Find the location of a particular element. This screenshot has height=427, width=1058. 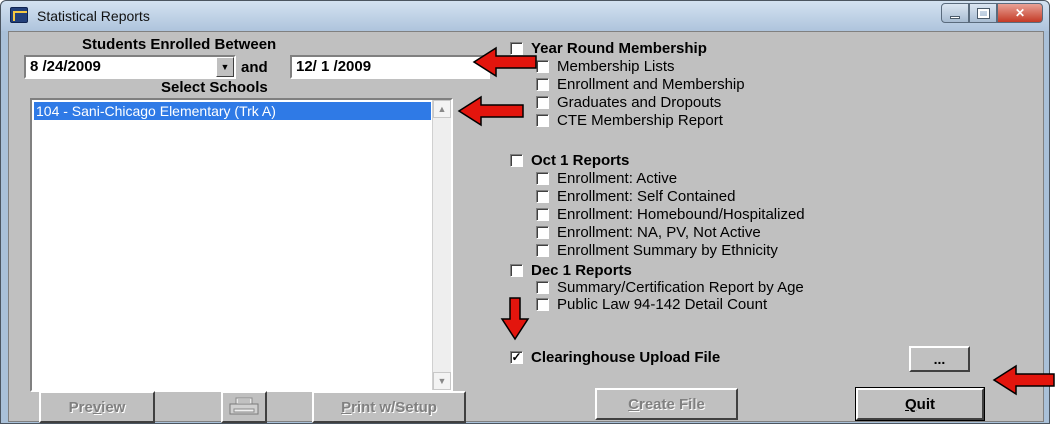

close-button: ✕ is located at coordinates (1020, 13).